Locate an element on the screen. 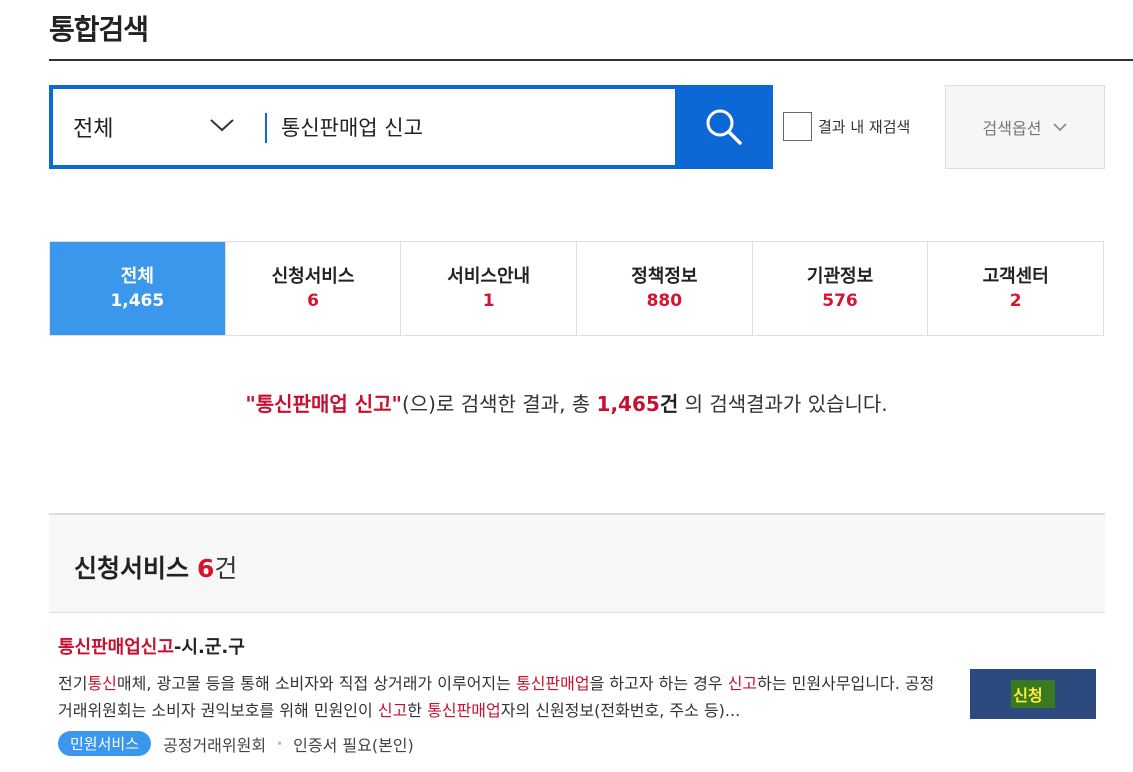  desc-highlight: 통신 is located at coordinates (102, 683).